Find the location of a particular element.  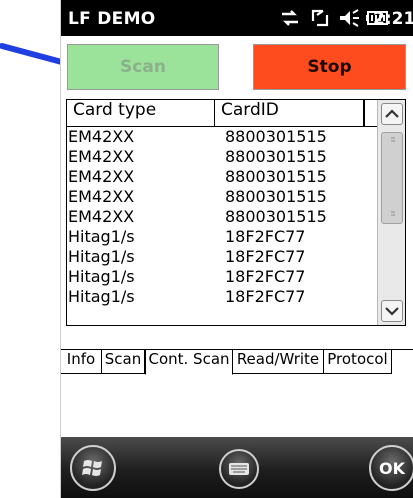

chevron-up-icon is located at coordinates (392, 113).